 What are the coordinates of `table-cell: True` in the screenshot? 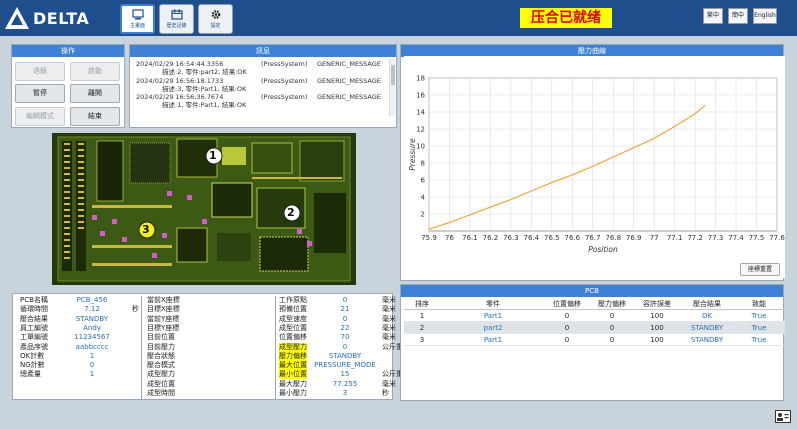 It's located at (759, 328).